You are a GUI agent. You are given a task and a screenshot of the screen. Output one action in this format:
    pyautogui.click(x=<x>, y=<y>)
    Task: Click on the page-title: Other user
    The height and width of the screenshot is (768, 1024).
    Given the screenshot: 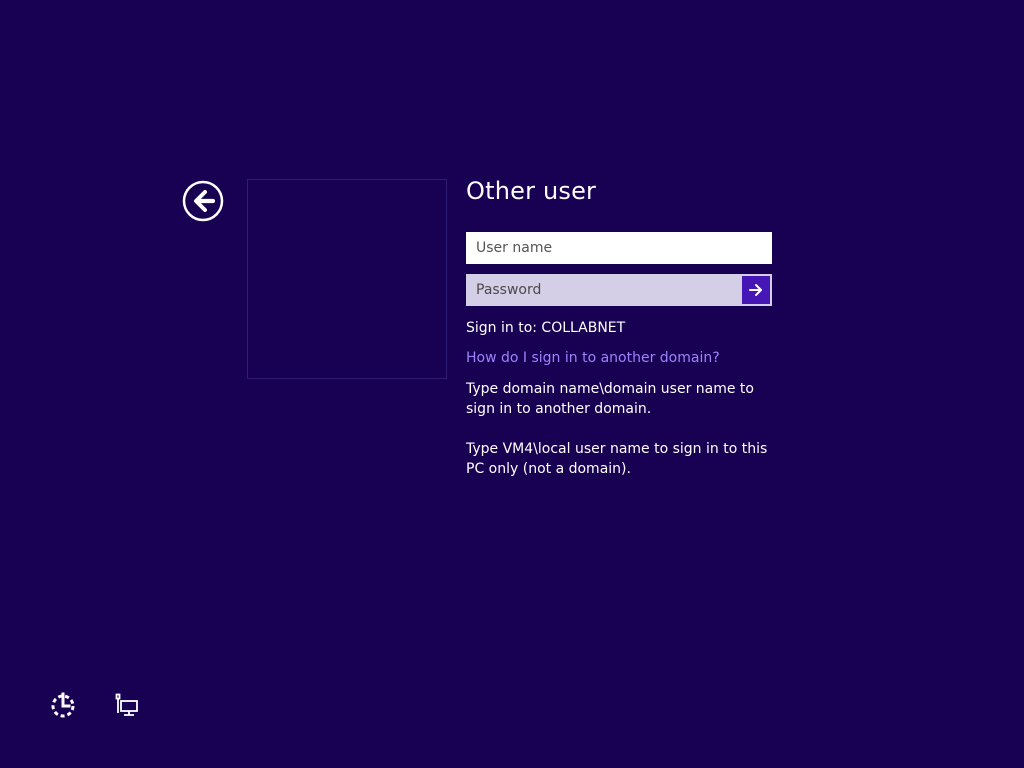 What is the action you would take?
    pyautogui.click(x=531, y=191)
    